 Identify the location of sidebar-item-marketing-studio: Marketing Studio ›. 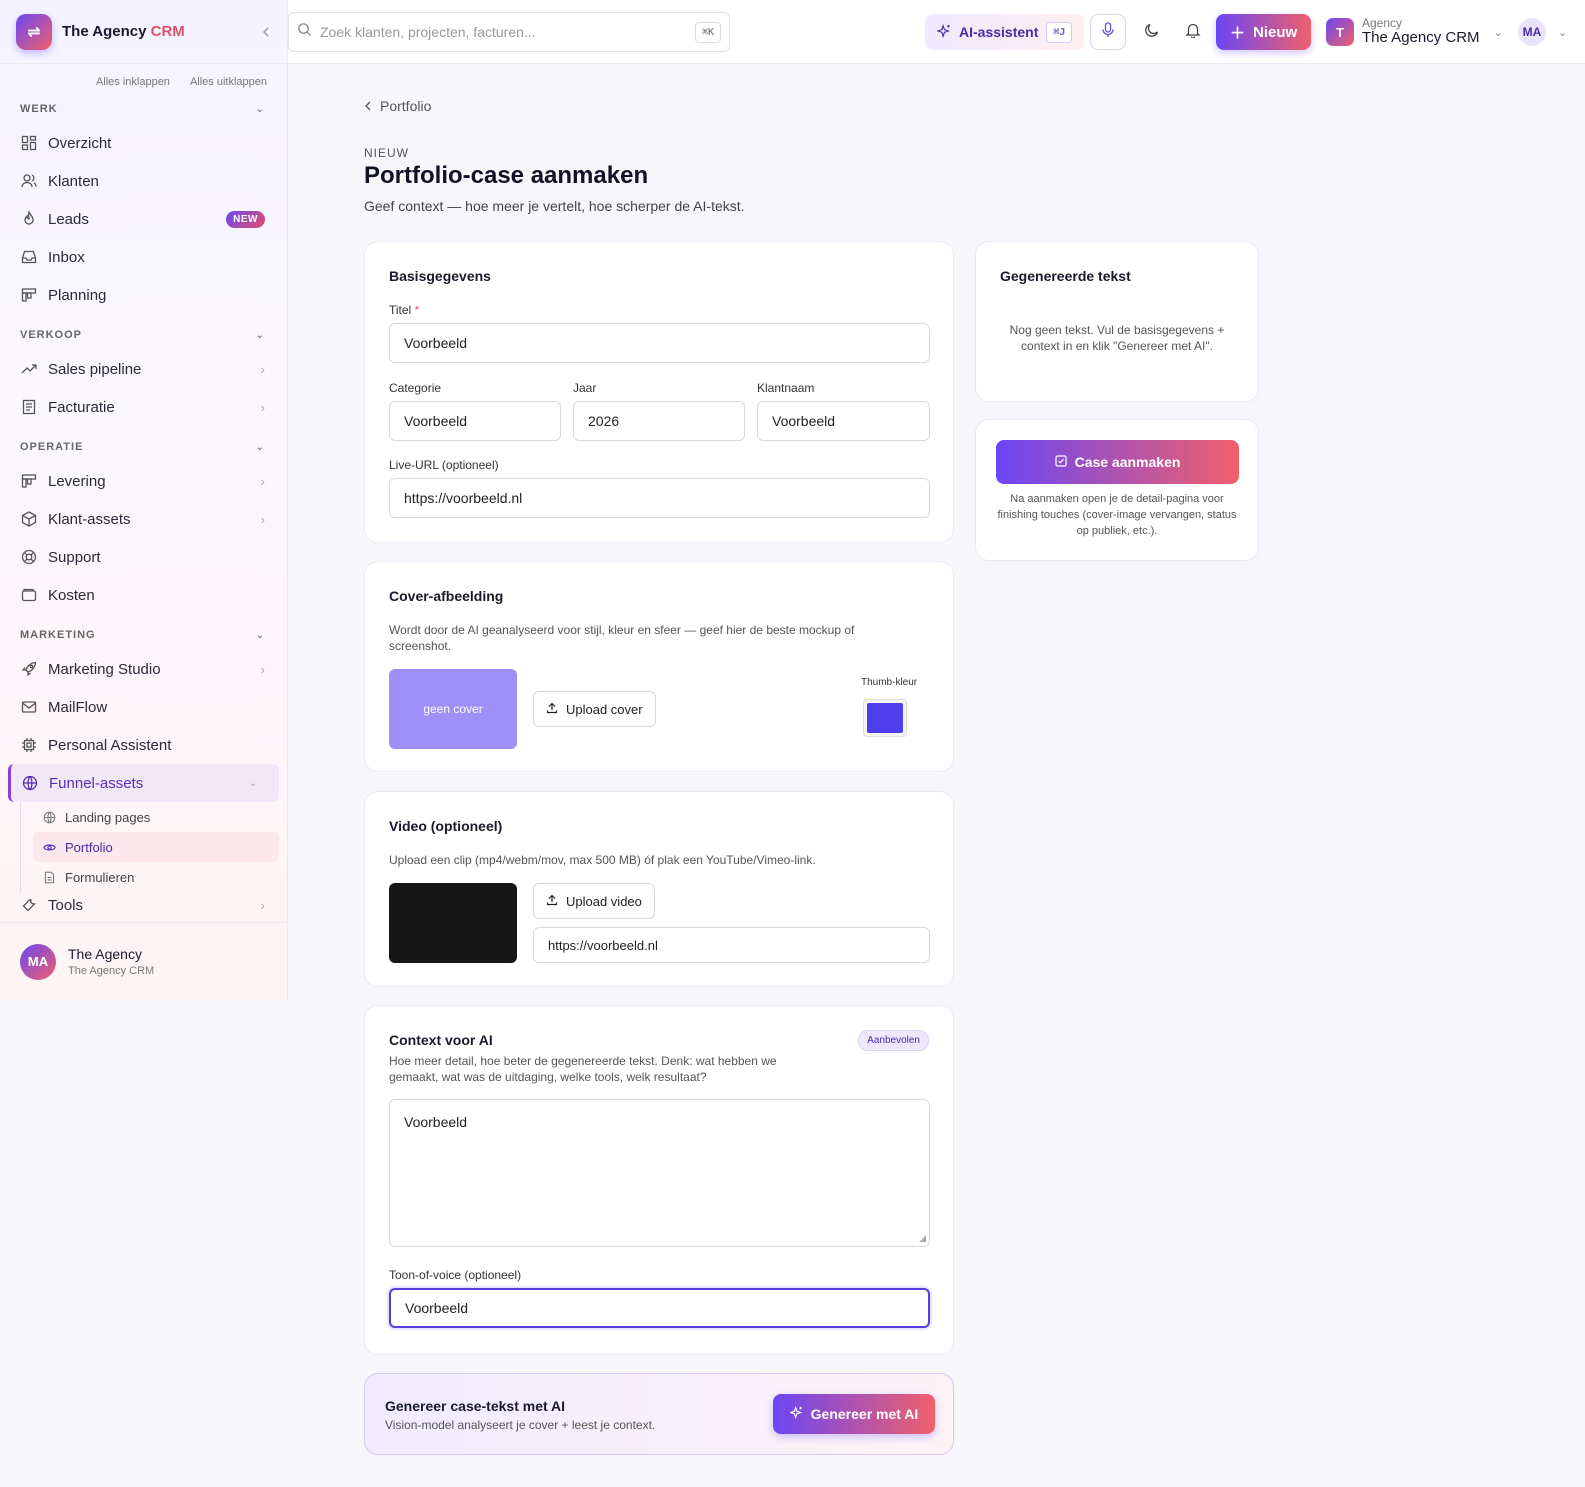
(143, 669).